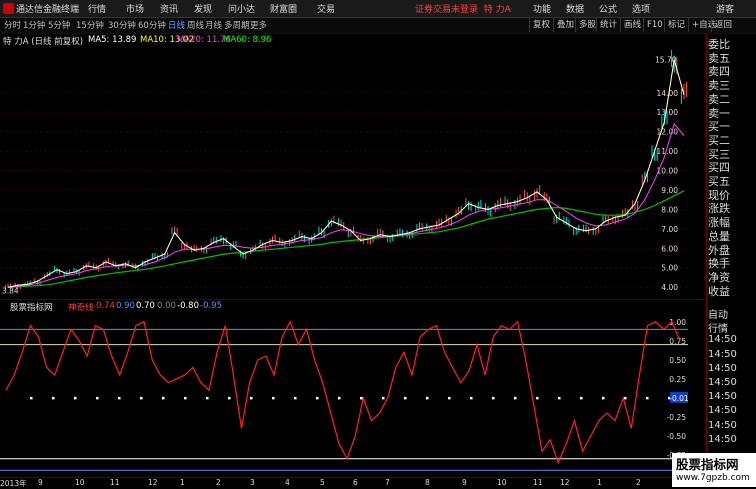 The image size is (756, 489). Describe the element at coordinates (666, 60) in the screenshot. I see `high-price-label: 15.70` at that location.